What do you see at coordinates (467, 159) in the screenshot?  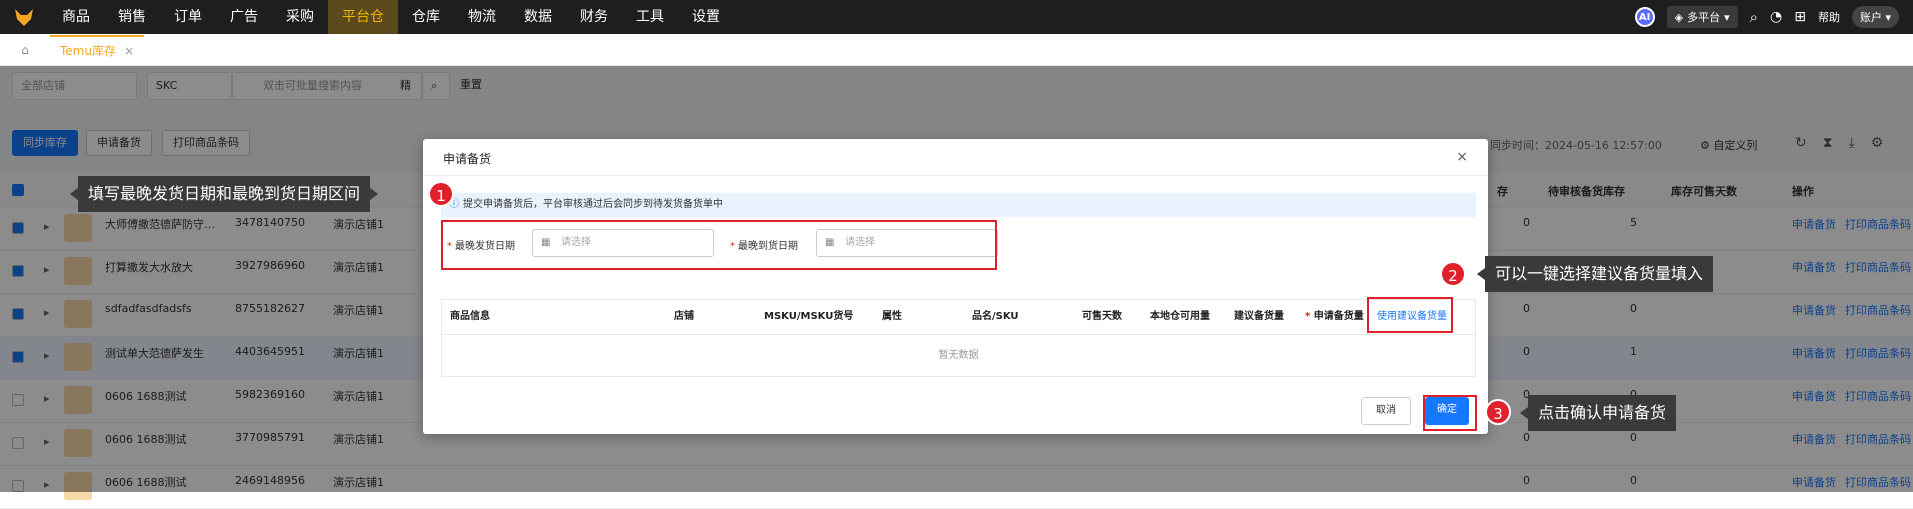 I see `modal-title: 申请备货` at bounding box center [467, 159].